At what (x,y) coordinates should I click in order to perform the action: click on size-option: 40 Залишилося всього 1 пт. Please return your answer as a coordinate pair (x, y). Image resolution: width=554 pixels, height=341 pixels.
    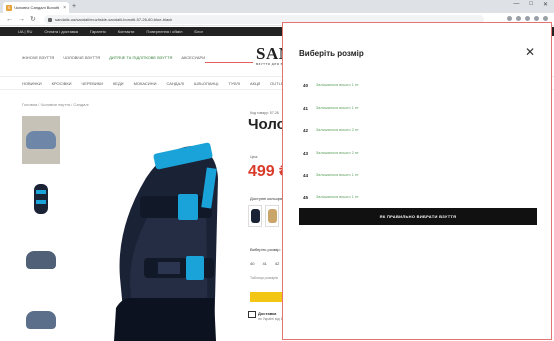
    Looking at the image, I should click on (331, 85).